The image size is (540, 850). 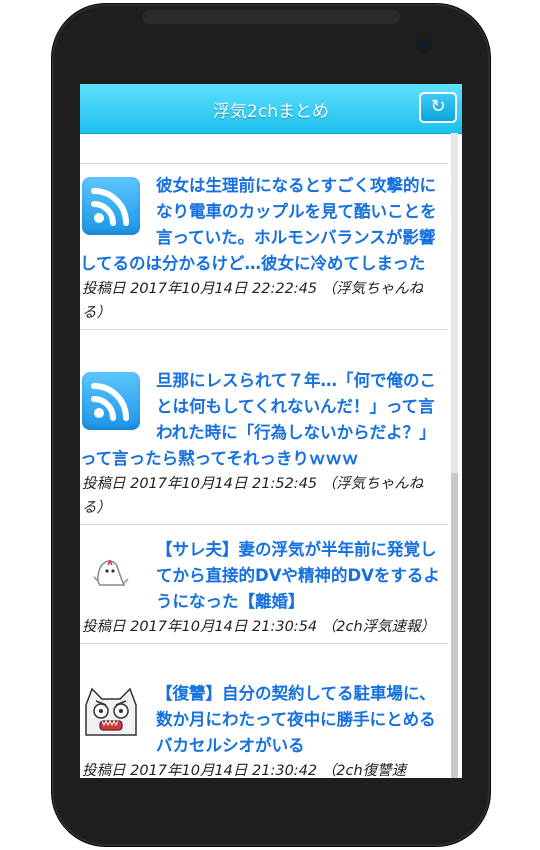 What do you see at coordinates (244, 770) in the screenshot?
I see `article-meta: 投稿日 2017年10月14日 21:30:42 （2ch復讐速` at bounding box center [244, 770].